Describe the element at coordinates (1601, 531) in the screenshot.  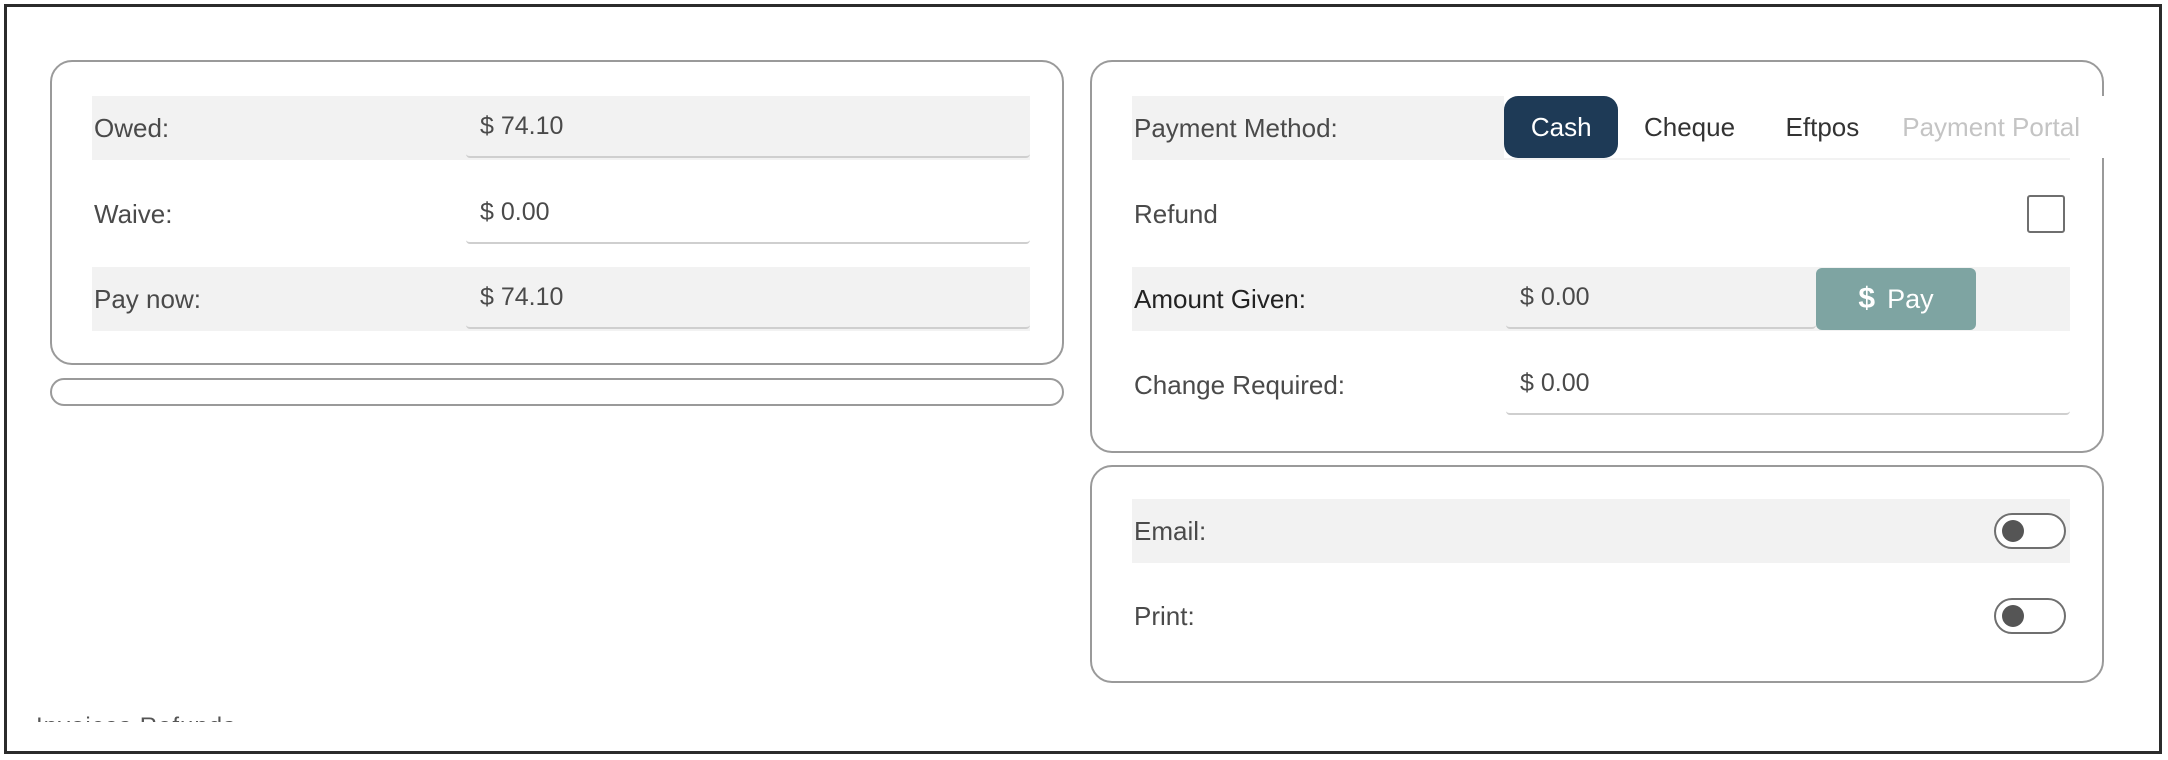
I see `email-row: Email:` at that location.